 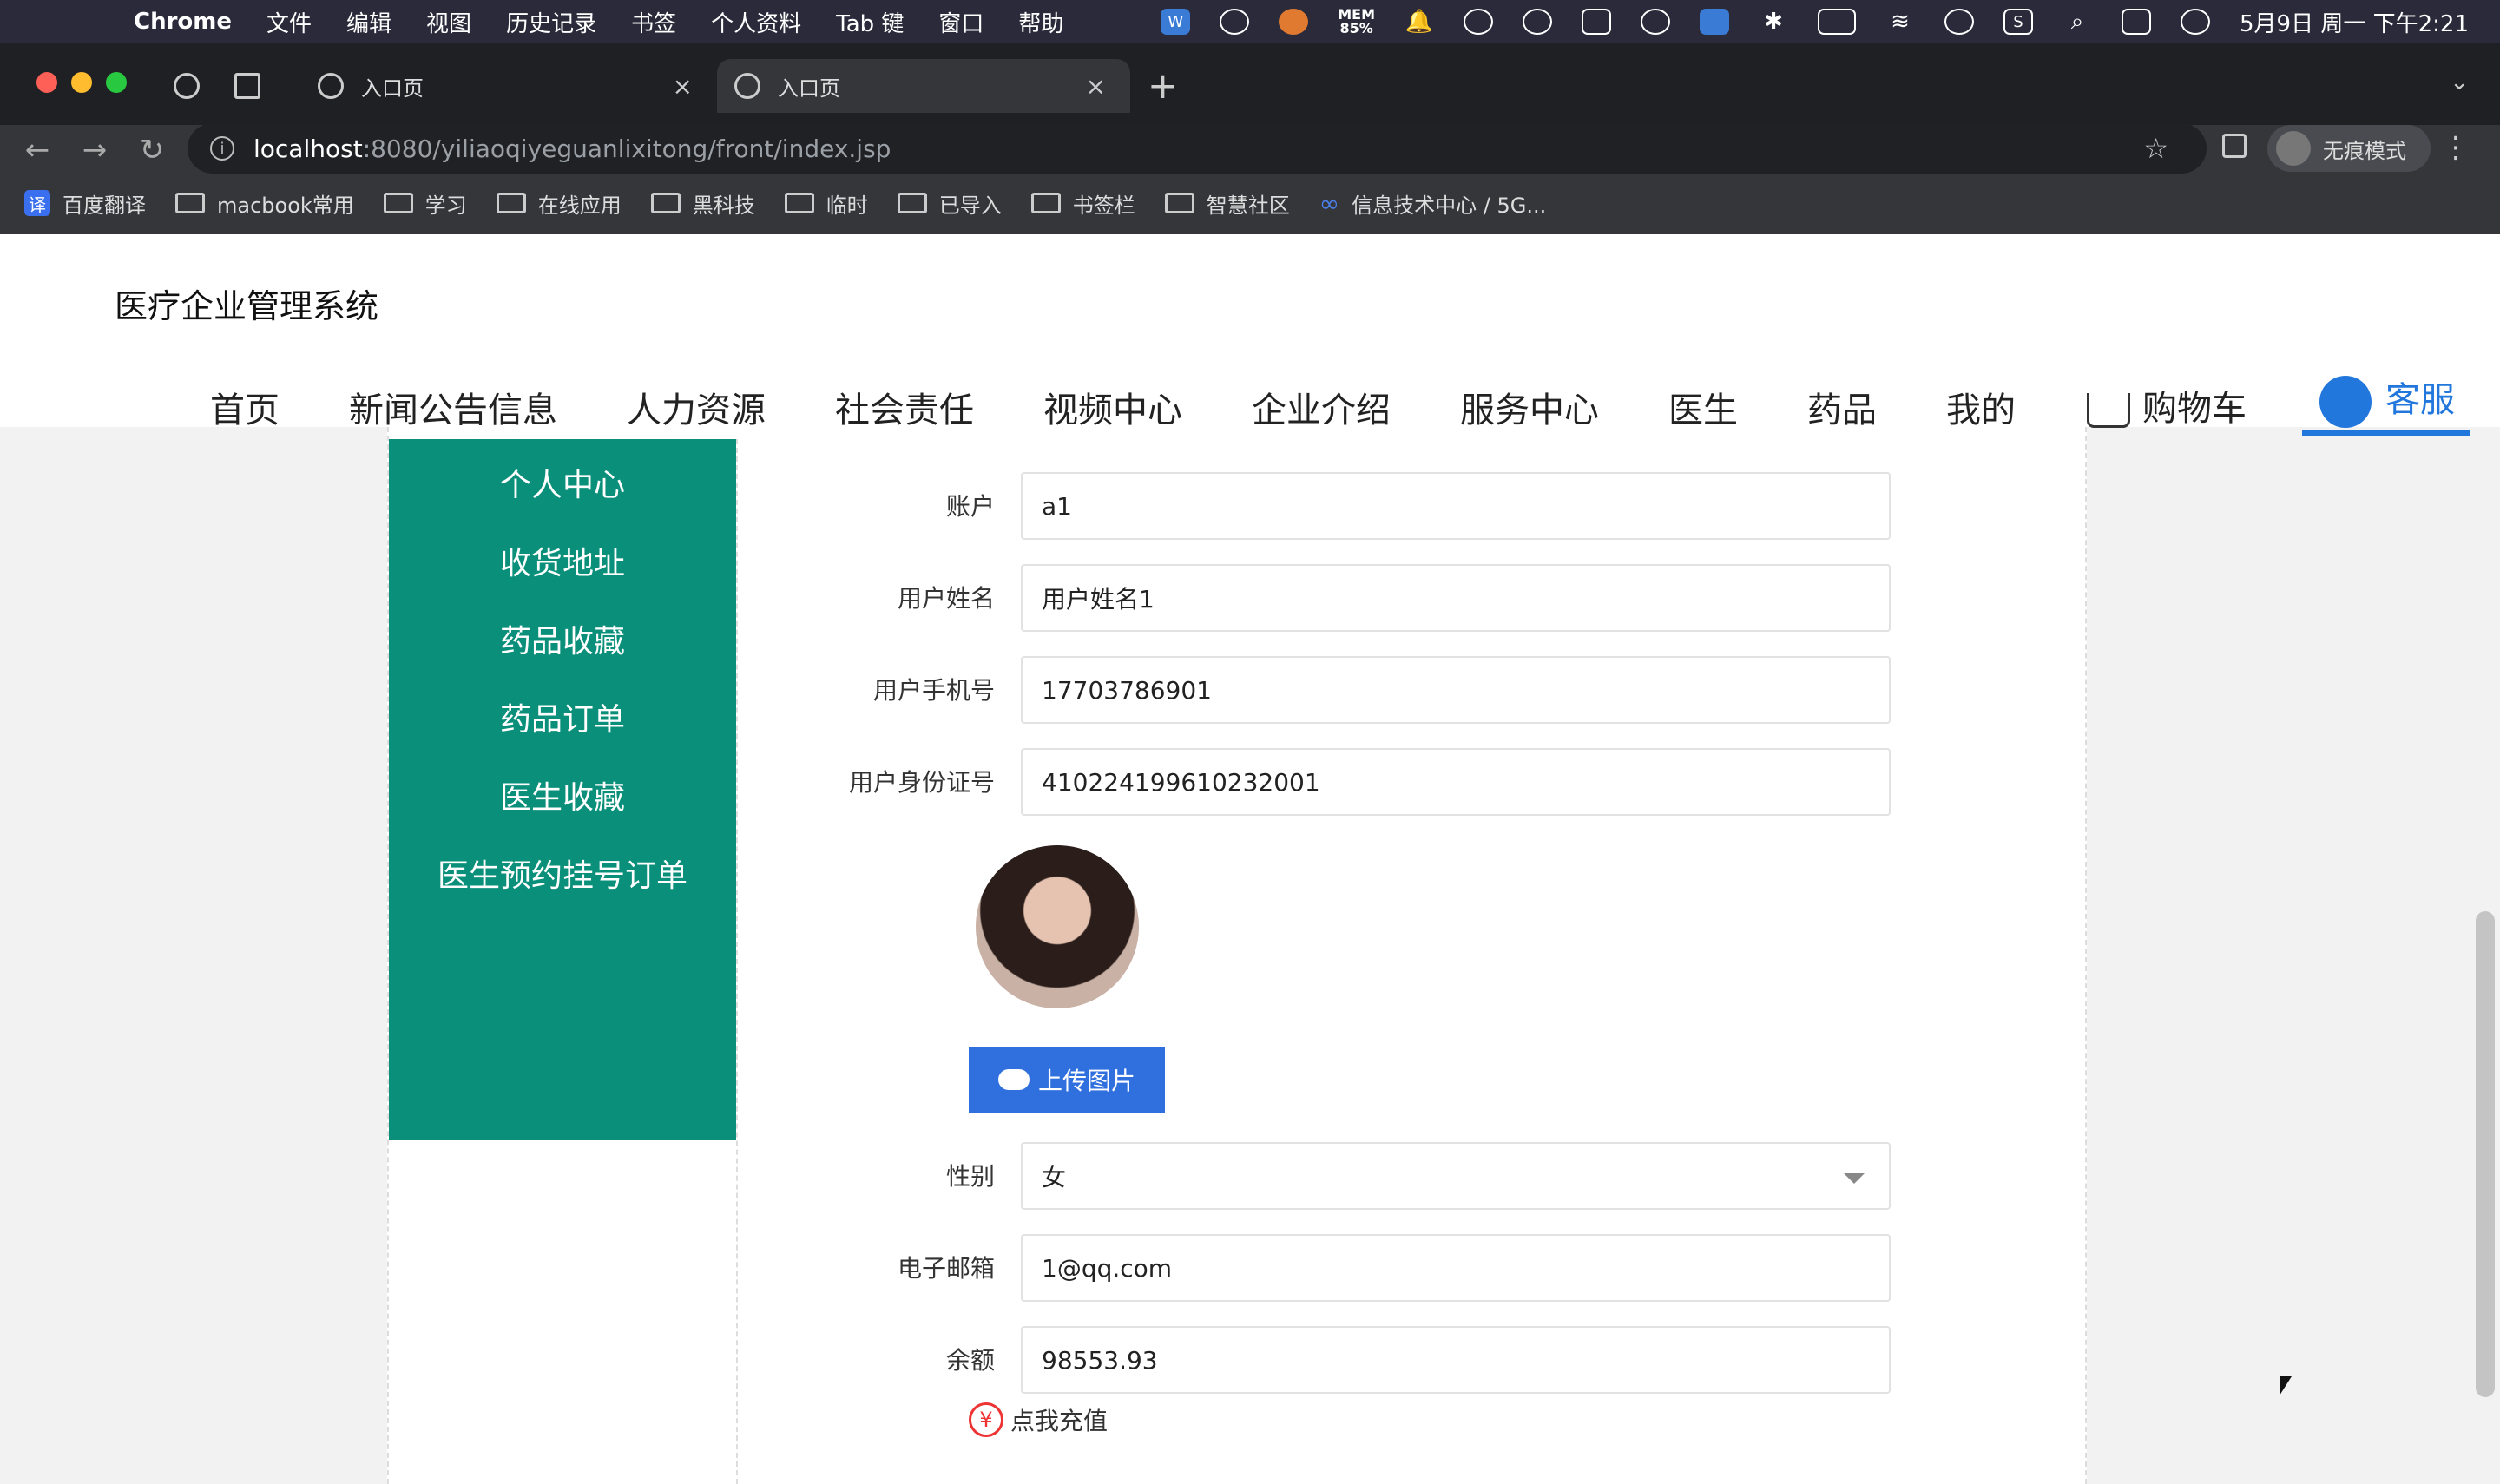 What do you see at coordinates (245, 407) in the screenshot?
I see `nav-home: 首页` at bounding box center [245, 407].